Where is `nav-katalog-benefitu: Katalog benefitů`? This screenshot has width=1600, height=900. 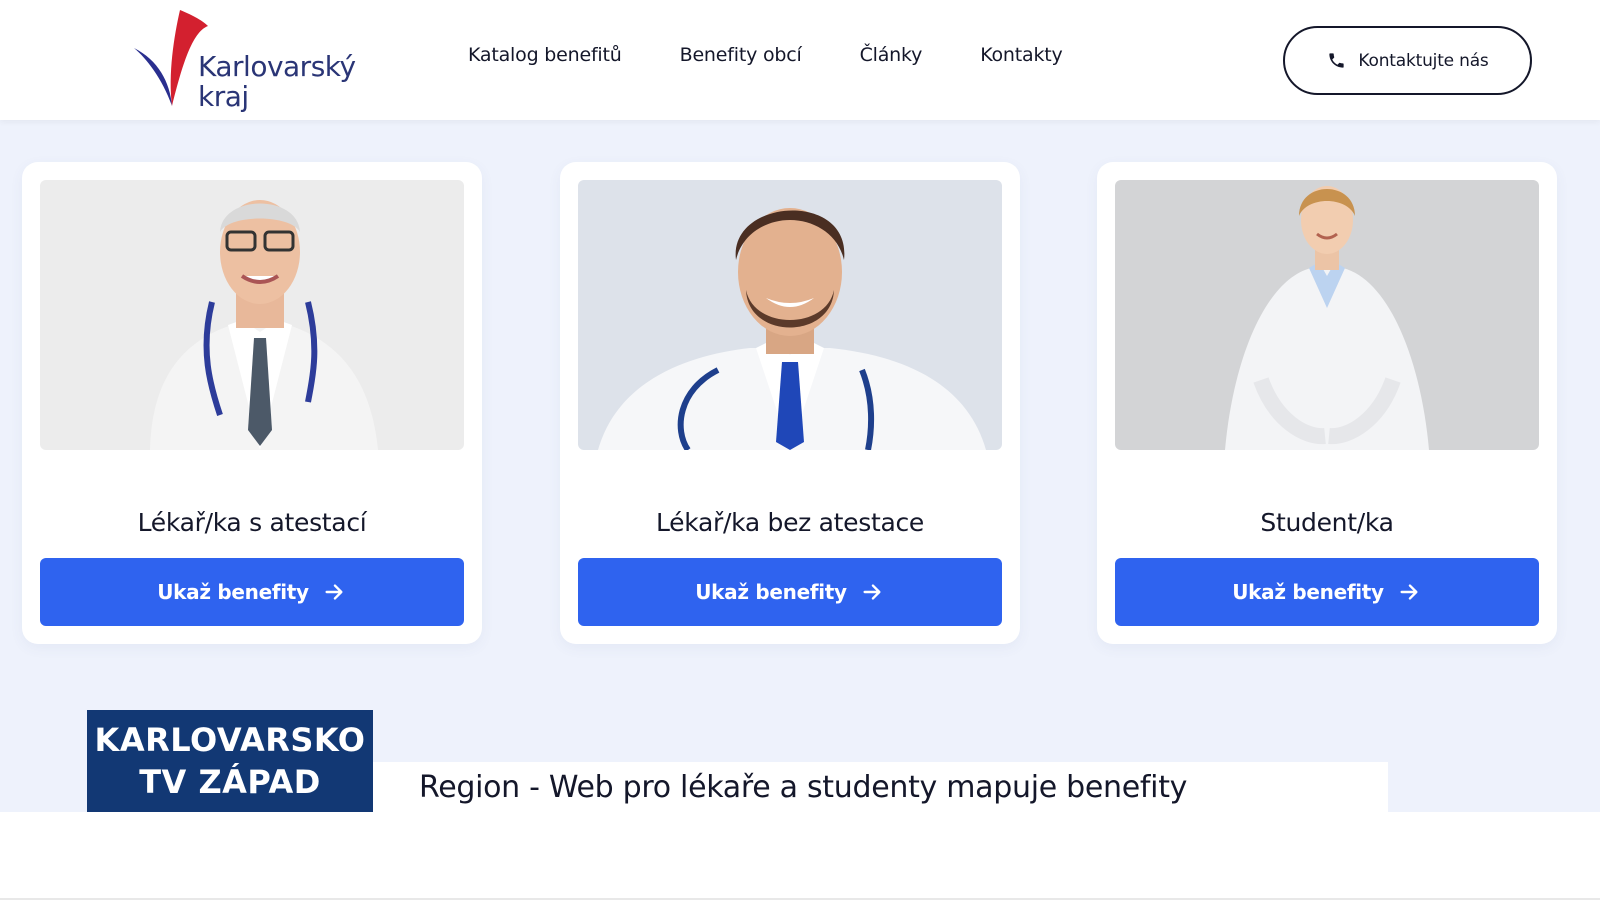 nav-katalog-benefitu: Katalog benefitů is located at coordinates (545, 55).